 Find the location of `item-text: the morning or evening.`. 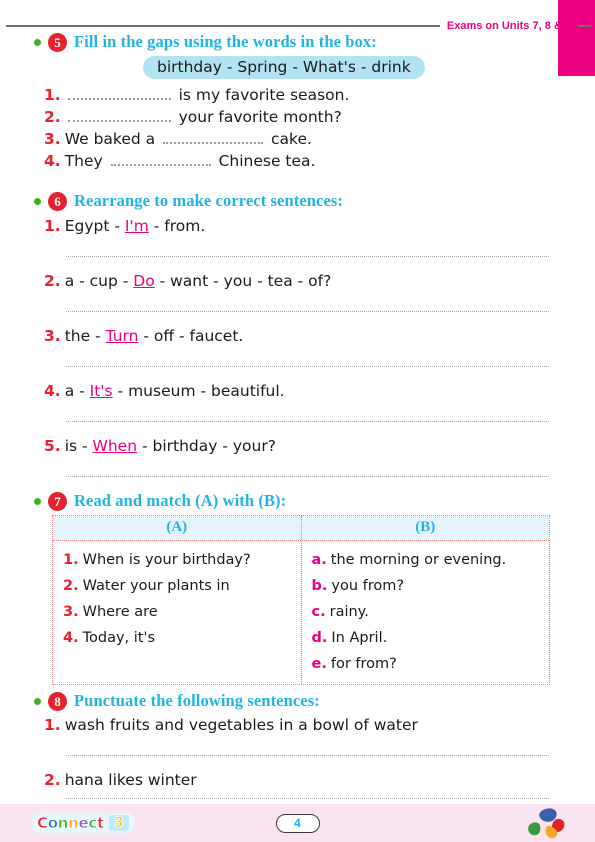

item-text: the morning or evening. is located at coordinates (418, 560).